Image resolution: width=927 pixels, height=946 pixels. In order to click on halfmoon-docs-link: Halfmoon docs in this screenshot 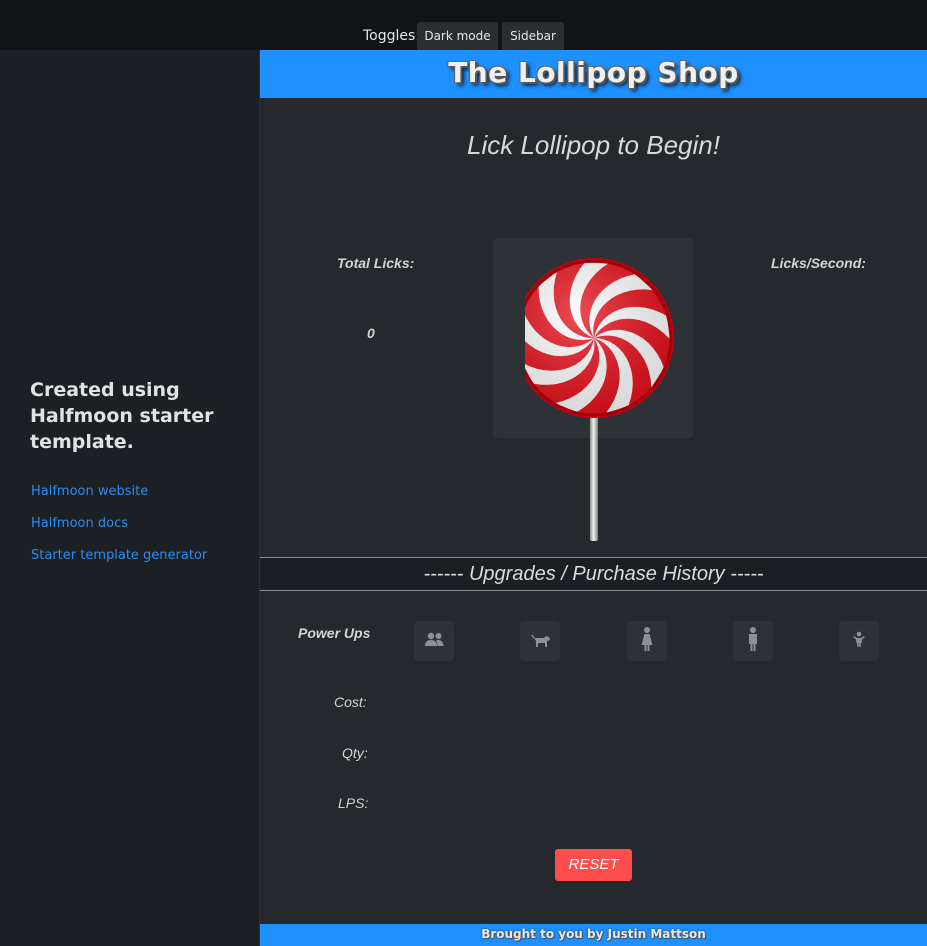, I will do `click(79, 523)`.